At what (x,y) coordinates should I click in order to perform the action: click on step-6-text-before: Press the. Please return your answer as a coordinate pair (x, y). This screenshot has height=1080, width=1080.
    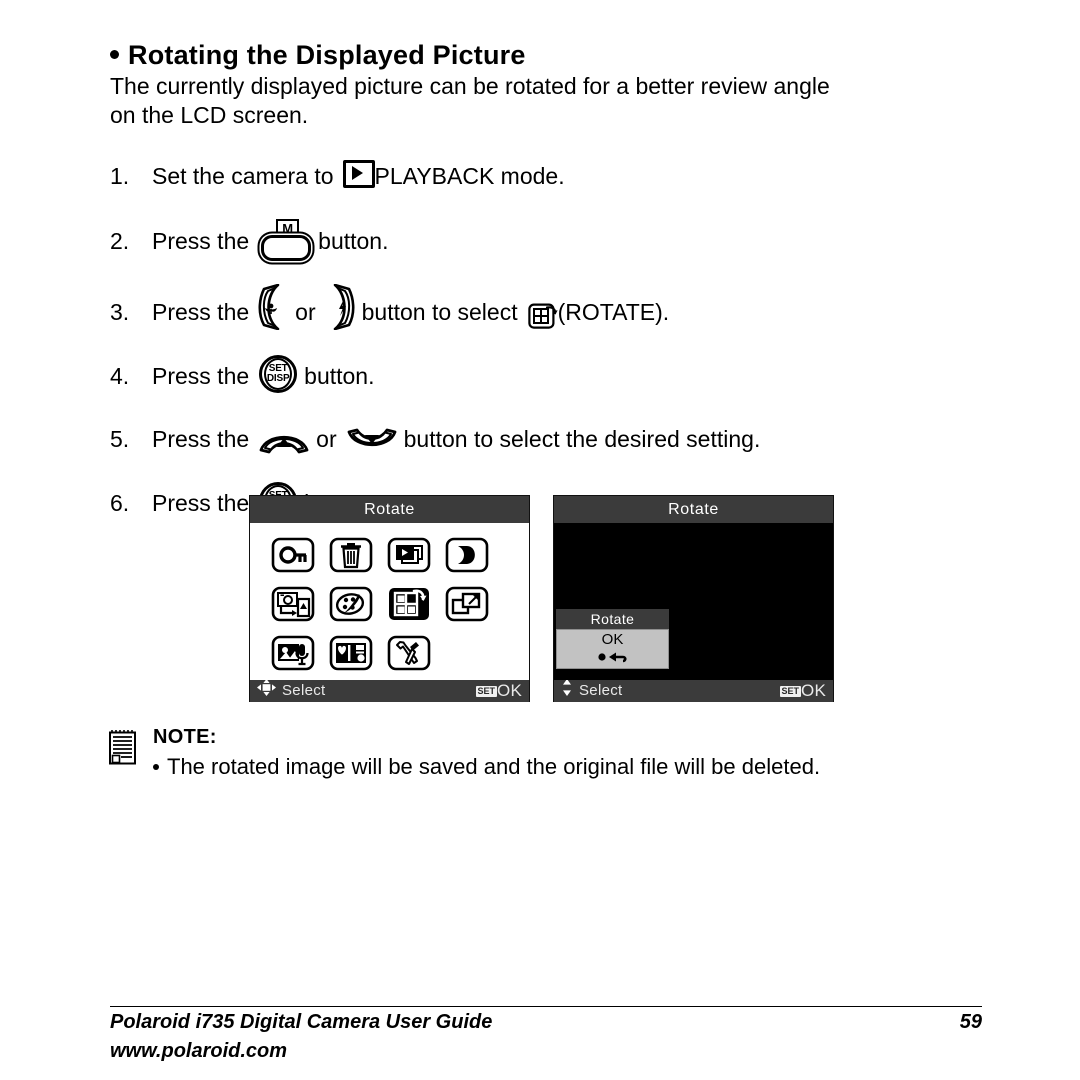
    Looking at the image, I should click on (201, 503).